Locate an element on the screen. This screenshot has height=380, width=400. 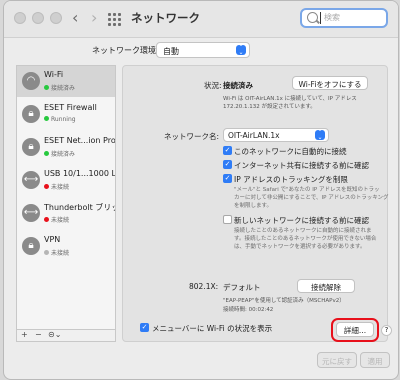
limit-ip-tracking-label: IP アドレスのトラッキングを制限 is located at coordinates (291, 179).